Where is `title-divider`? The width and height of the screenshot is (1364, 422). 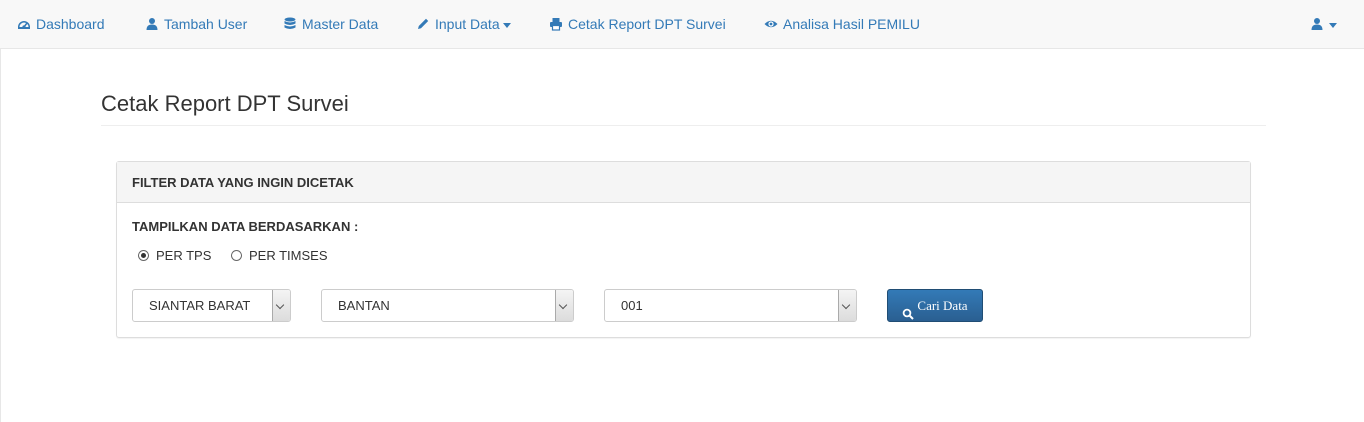
title-divider is located at coordinates (683, 125).